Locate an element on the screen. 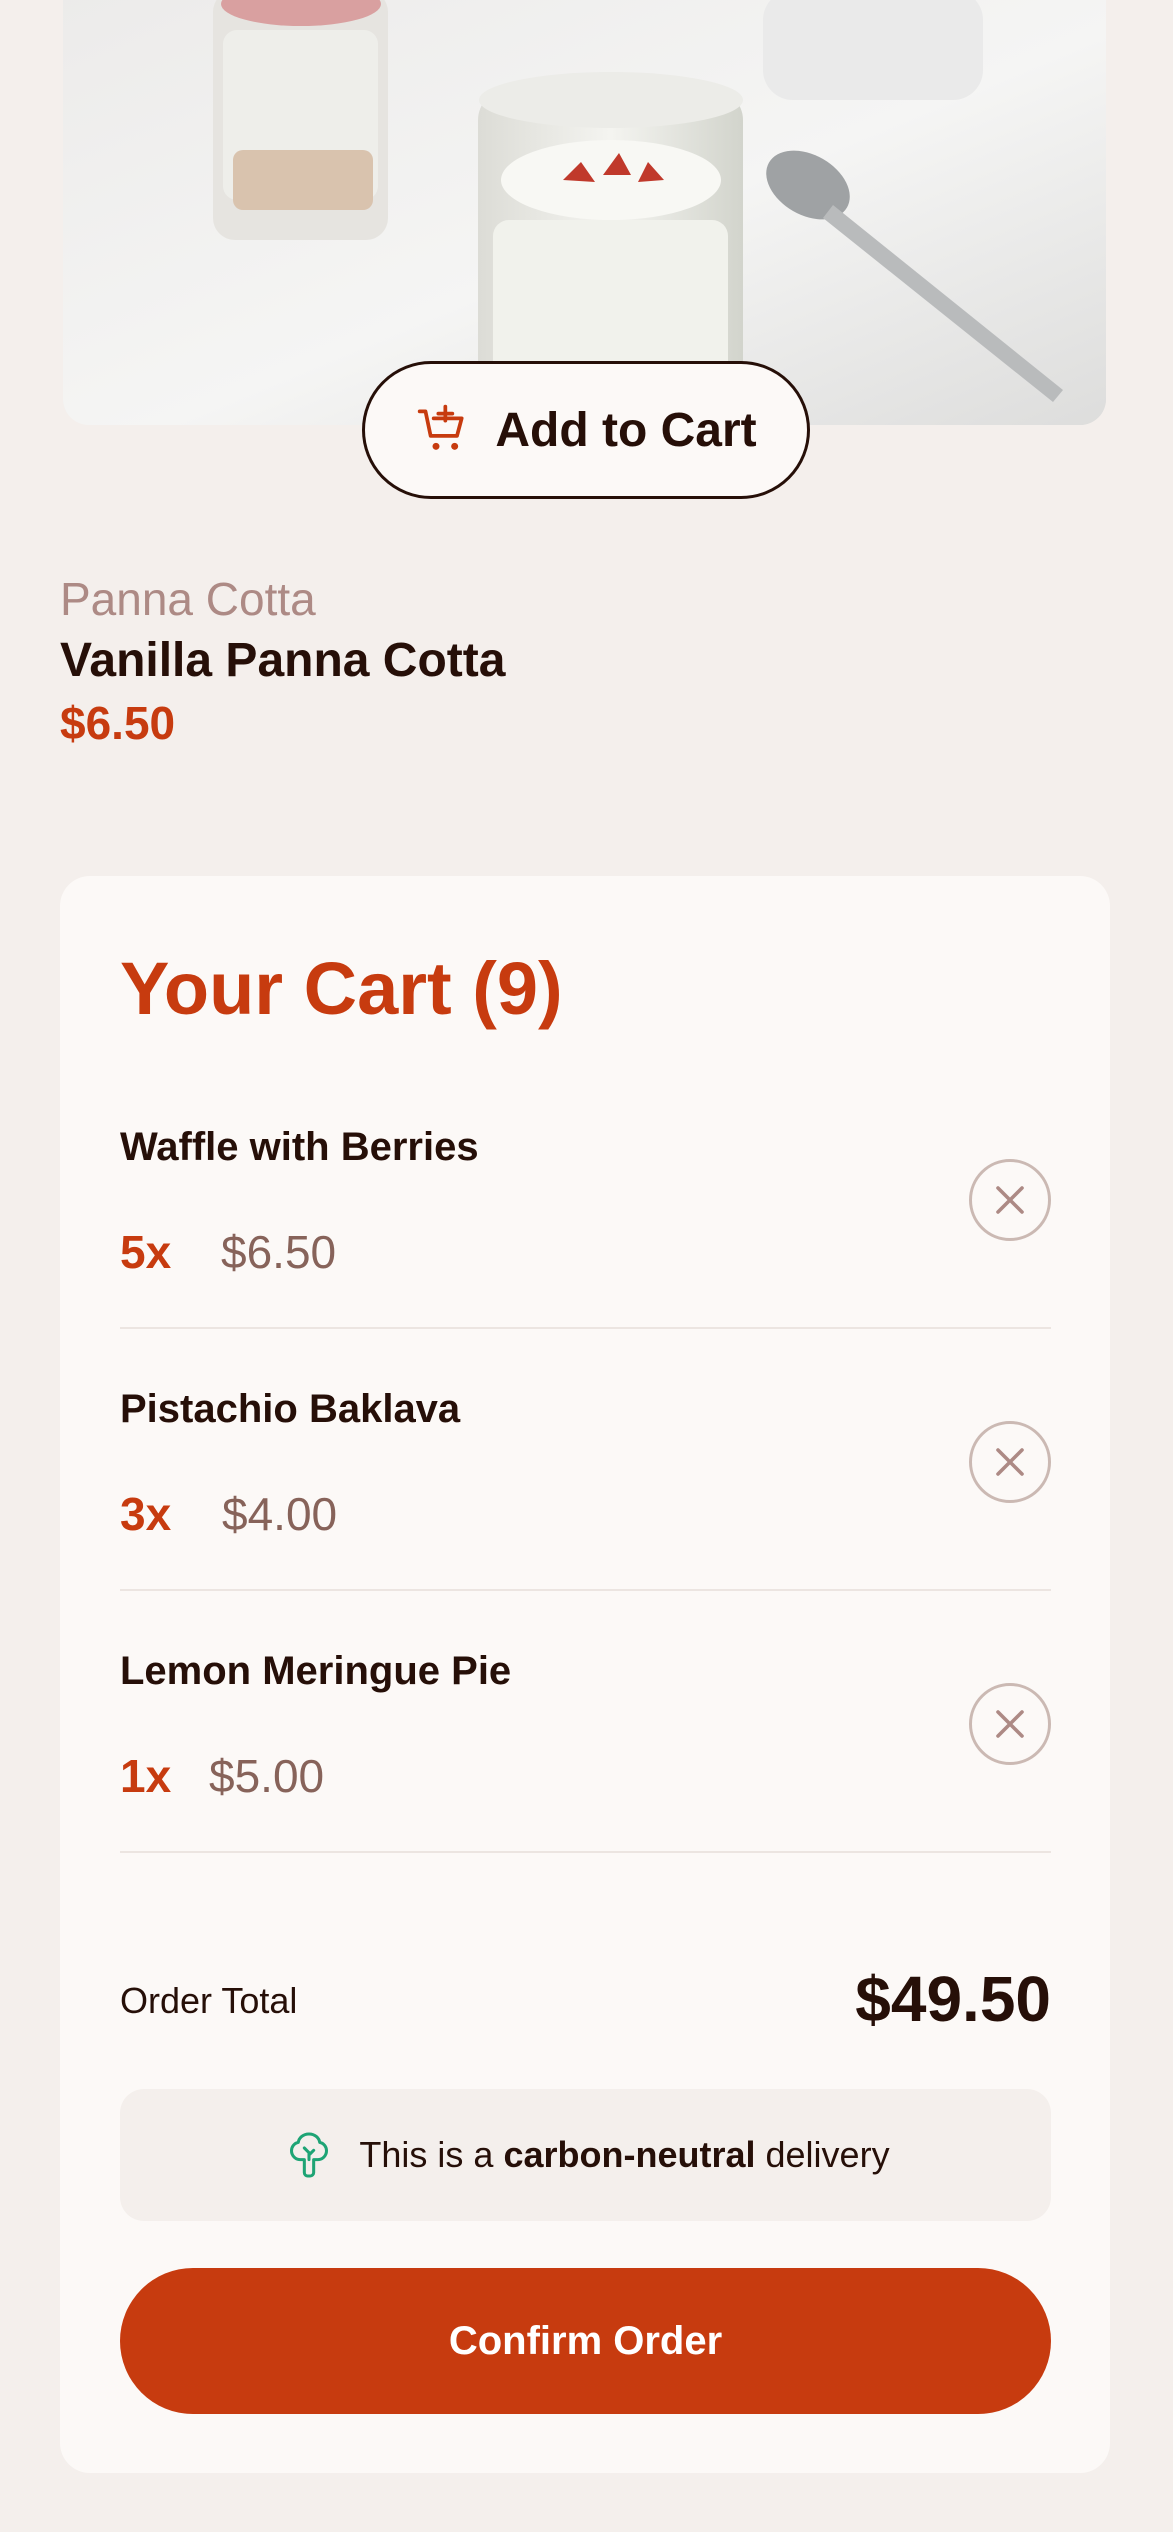  cart-item-unit-price: $5.00 is located at coordinates (267, 1776).